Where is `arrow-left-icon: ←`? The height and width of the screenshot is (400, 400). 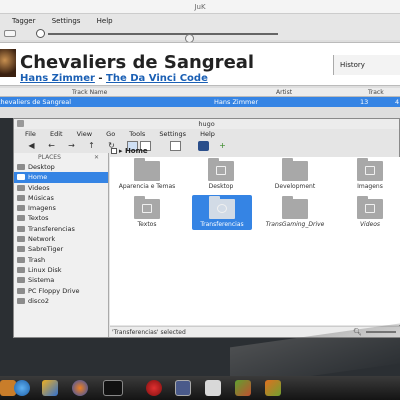 arrow-left-icon: ← is located at coordinates (51, 146).